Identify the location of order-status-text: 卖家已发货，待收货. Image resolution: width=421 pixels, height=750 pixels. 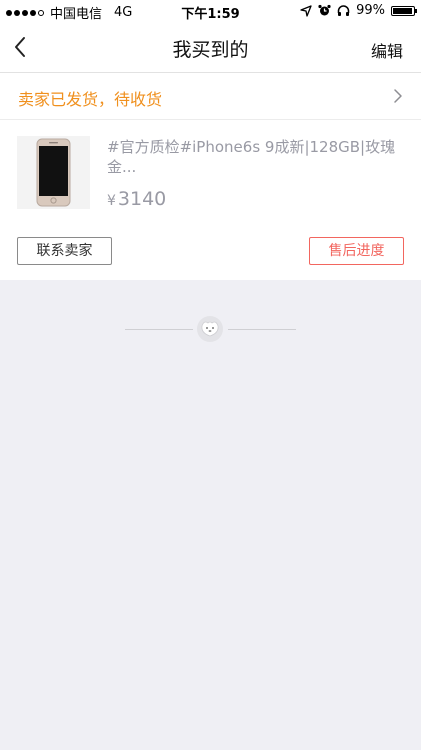
(90, 99).